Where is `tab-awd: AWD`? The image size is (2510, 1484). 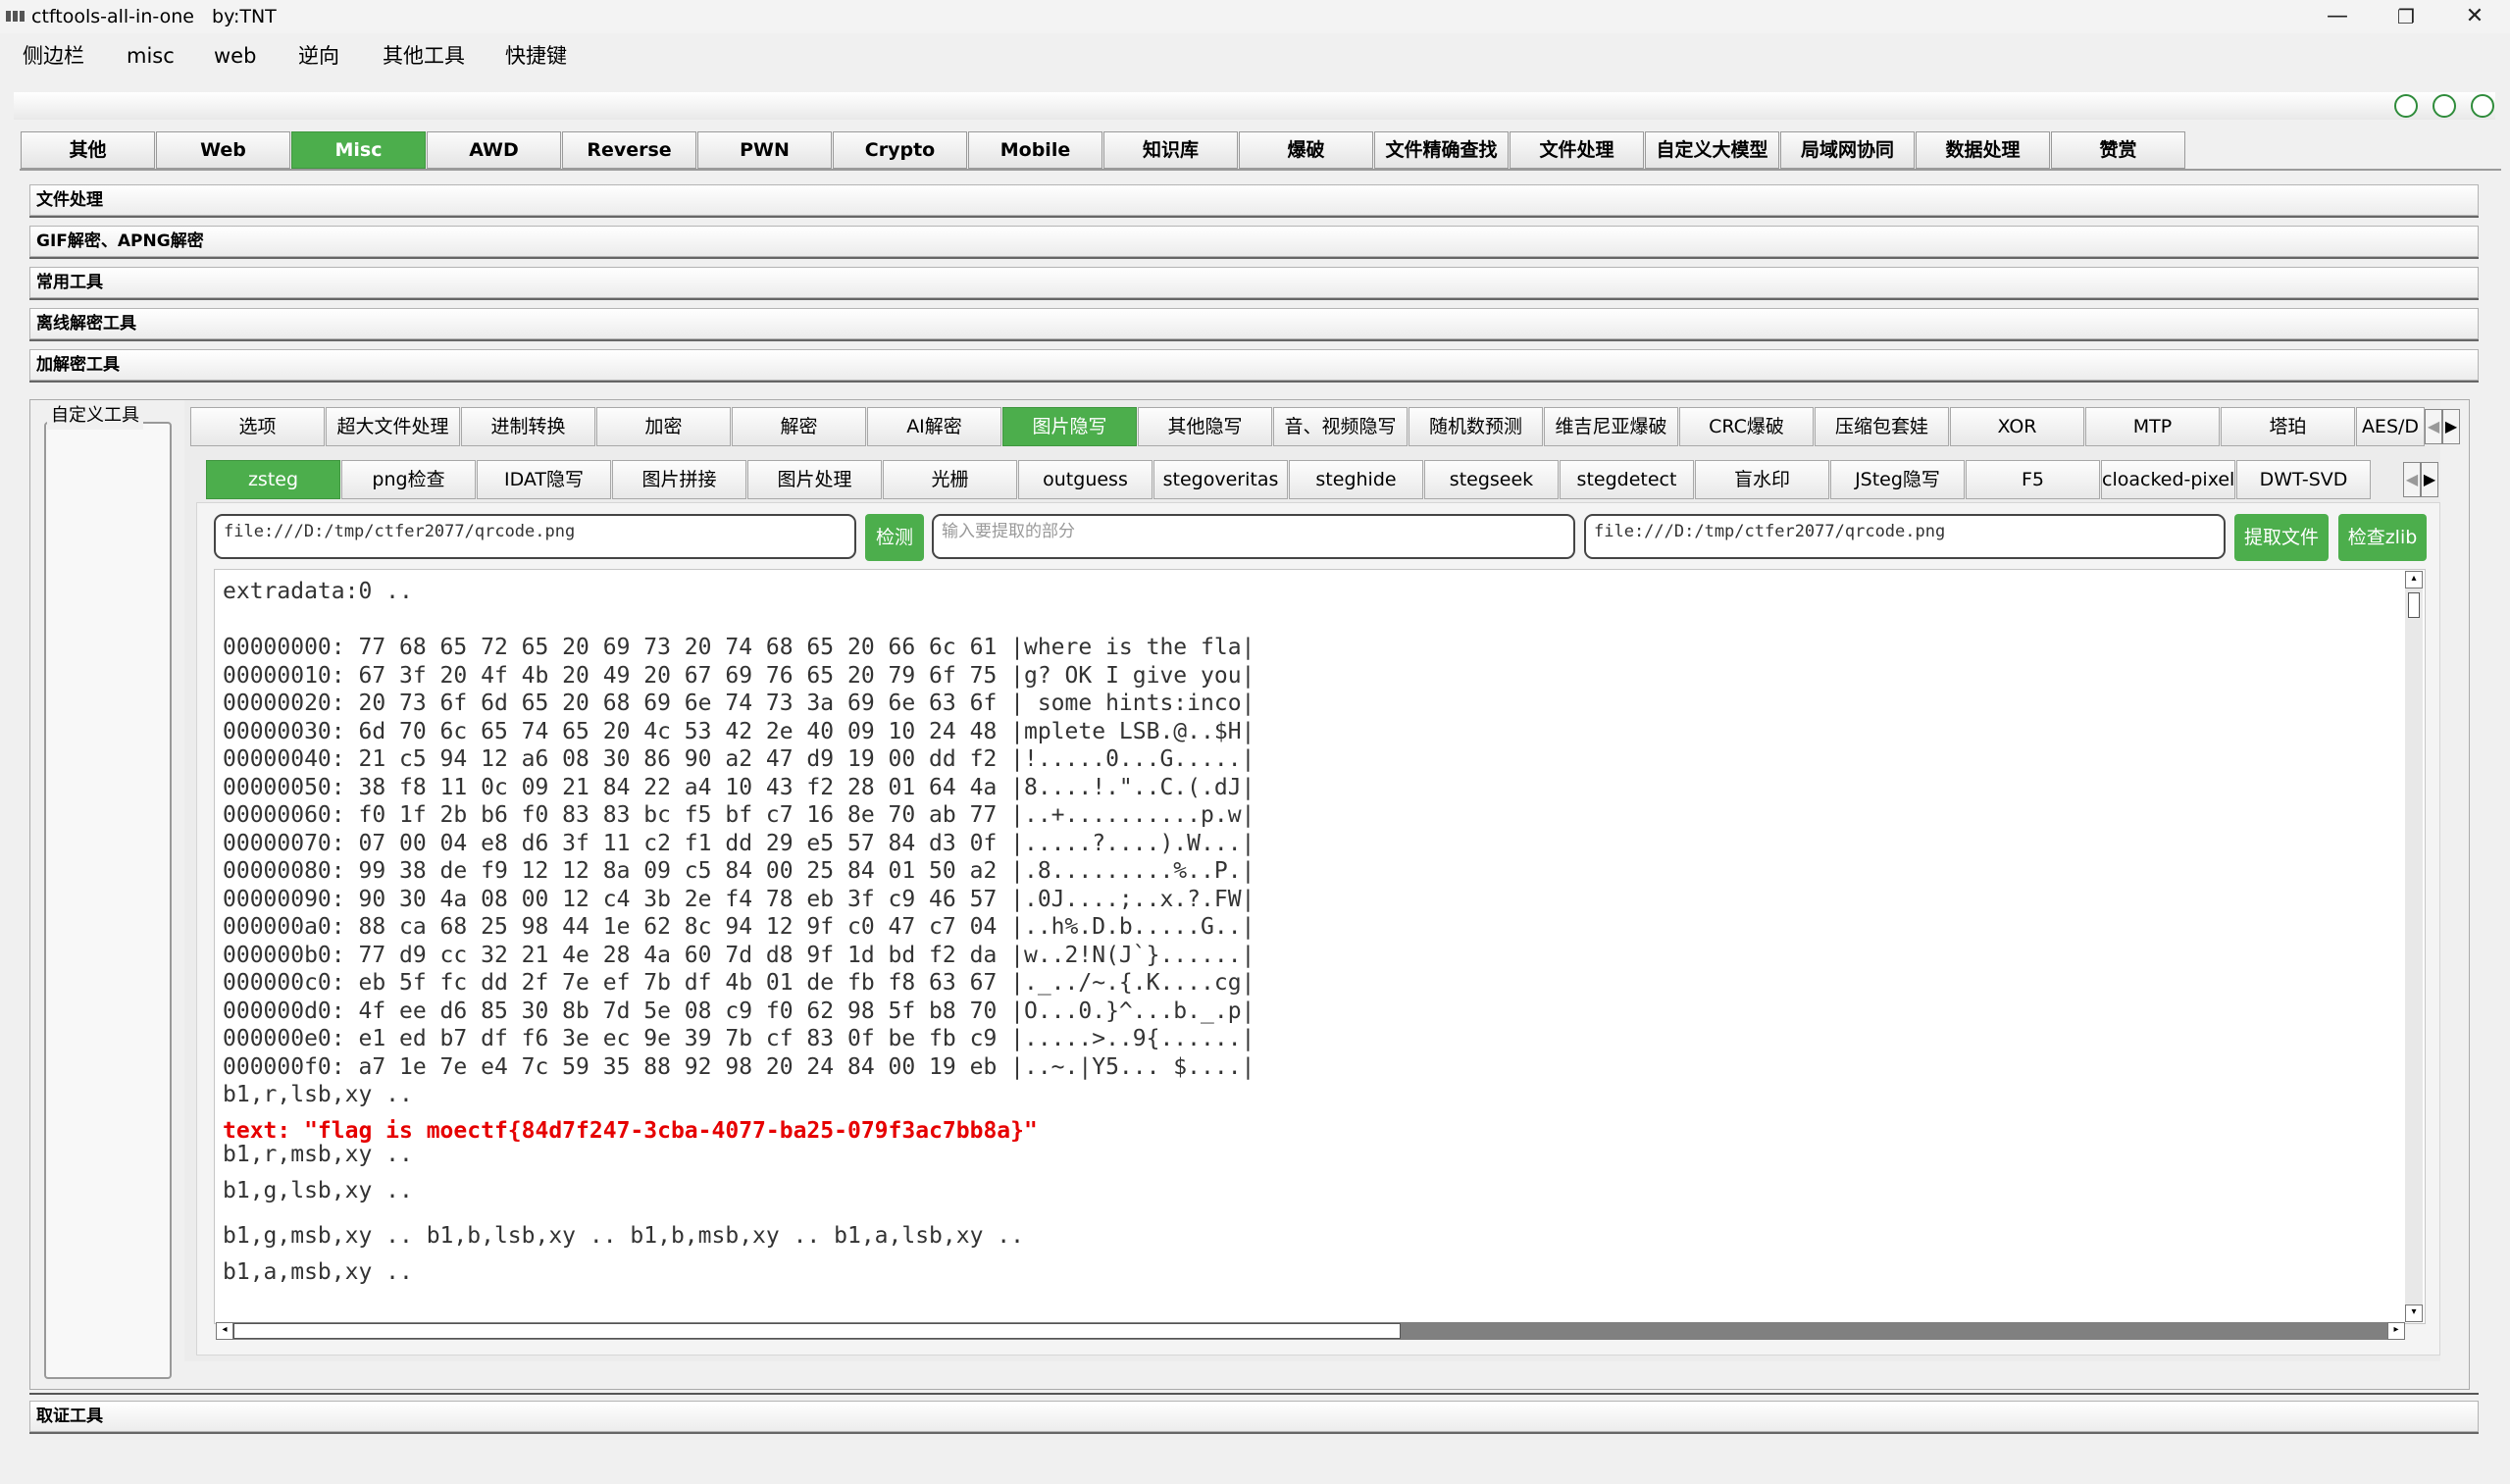 tab-awd: AWD is located at coordinates (494, 150).